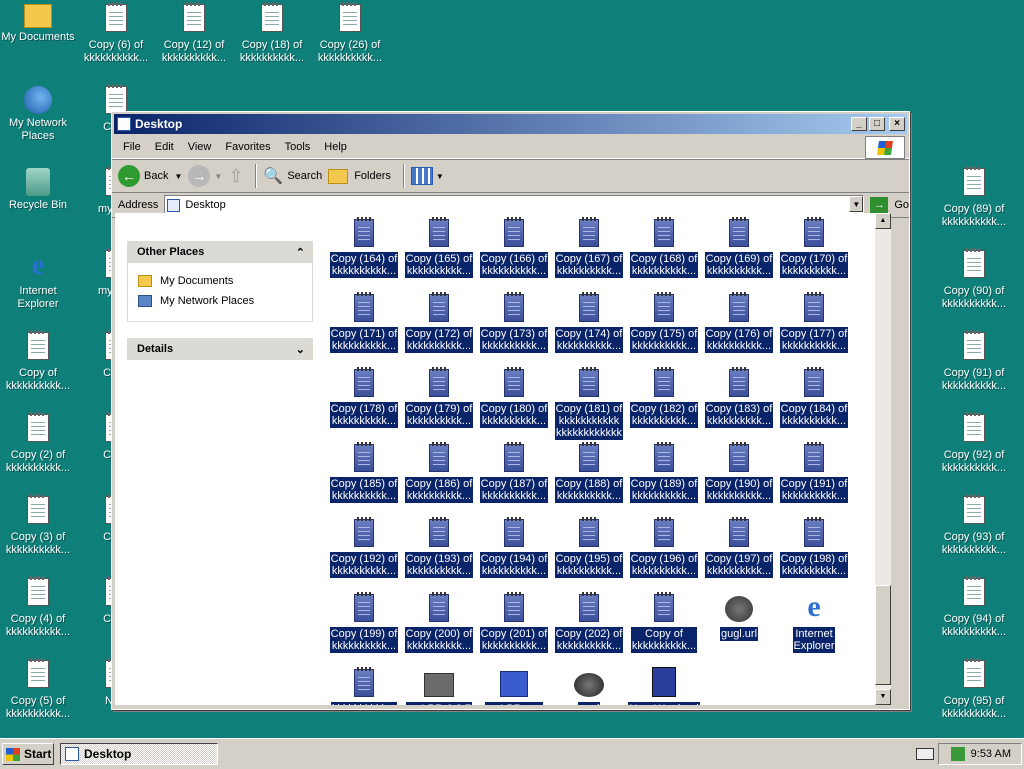 Image resolution: width=1024 pixels, height=769 pixels. What do you see at coordinates (178, 176) in the screenshot?
I see `back-dropdown-icon: ▼` at bounding box center [178, 176].